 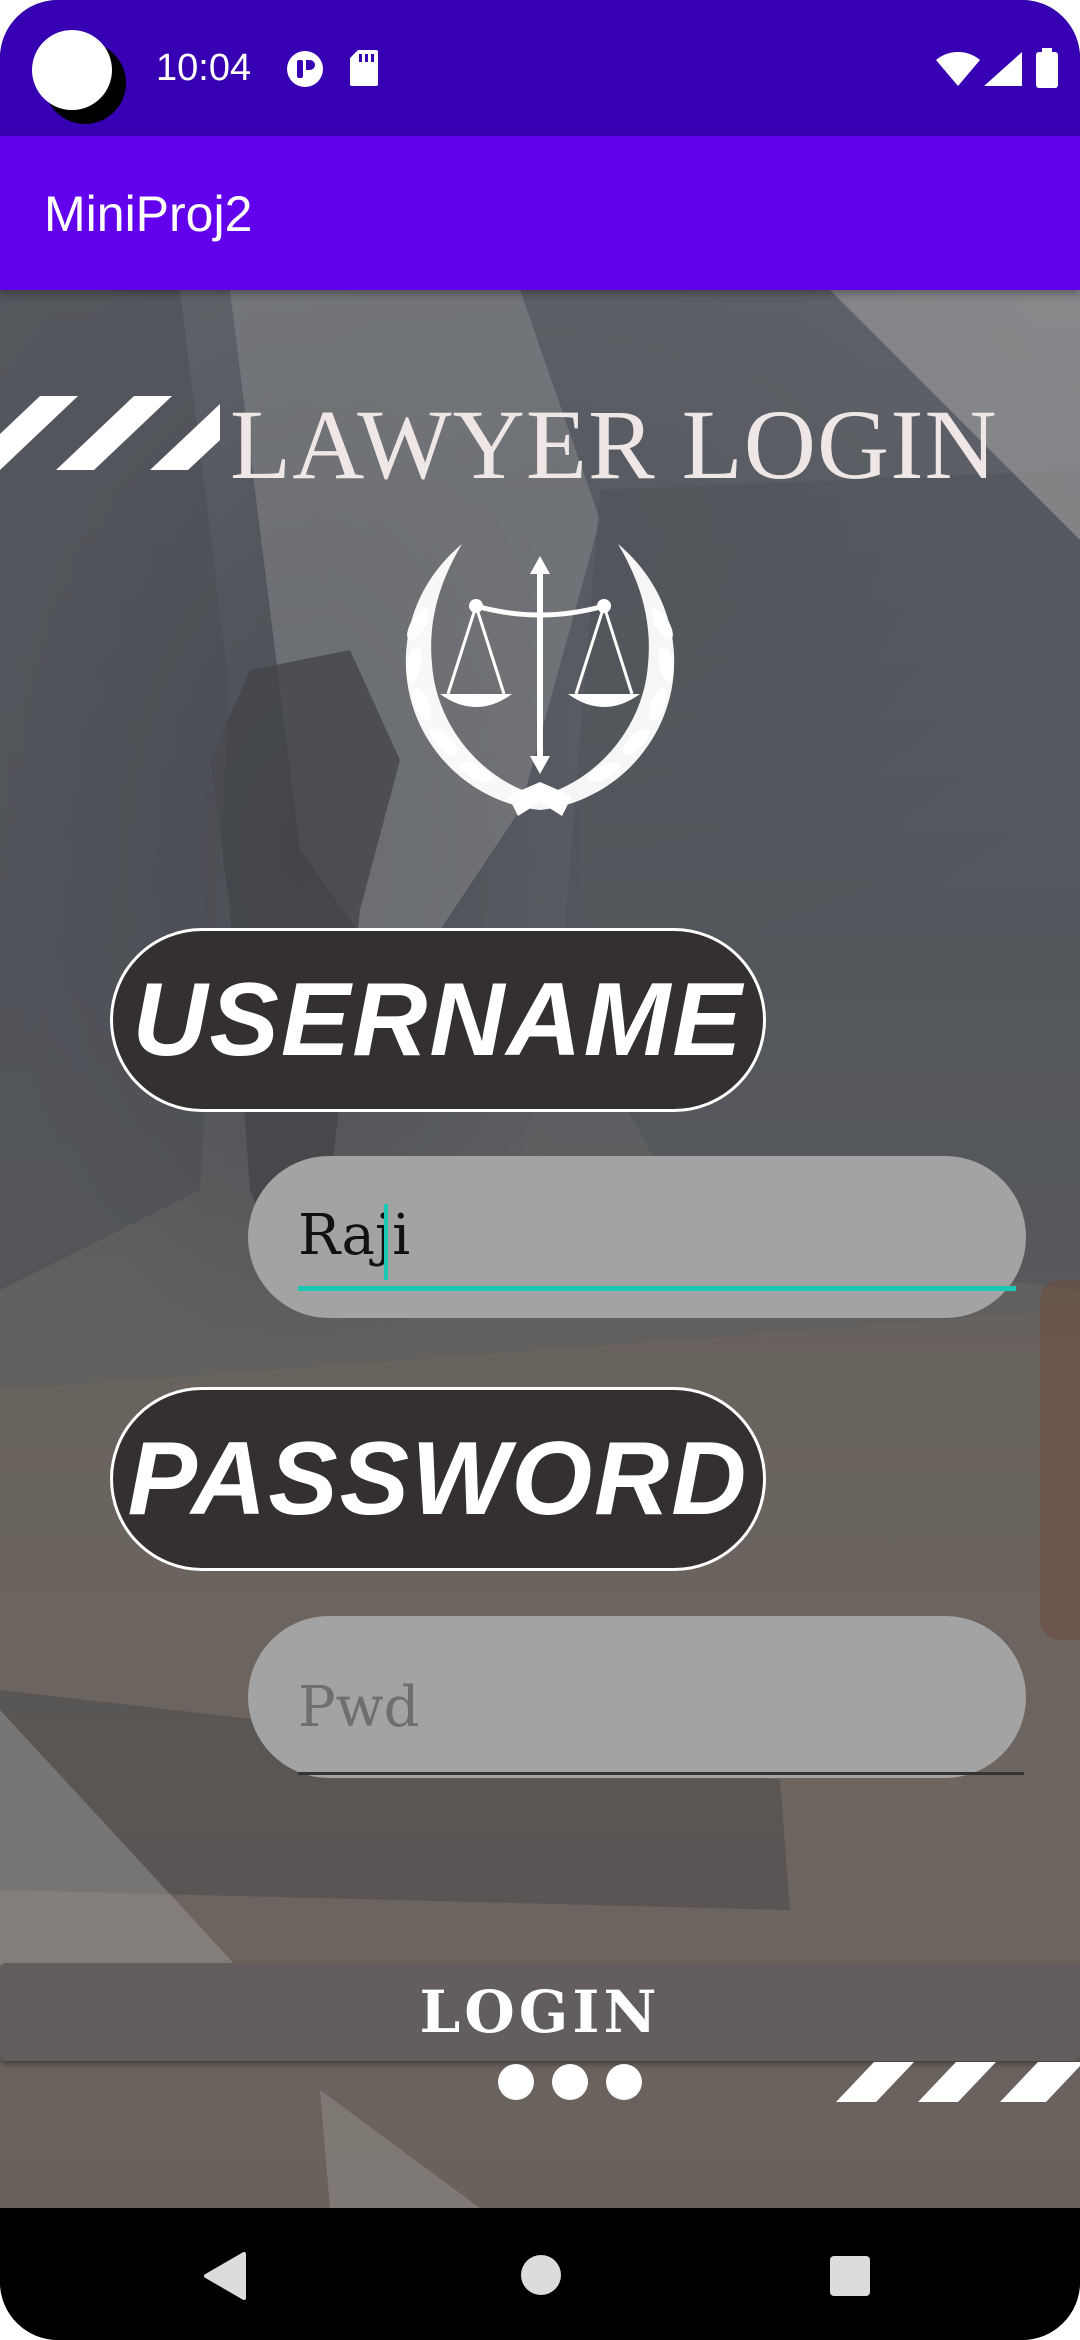 What do you see at coordinates (540, 213) in the screenshot?
I see `app-bar: MiniProj2` at bounding box center [540, 213].